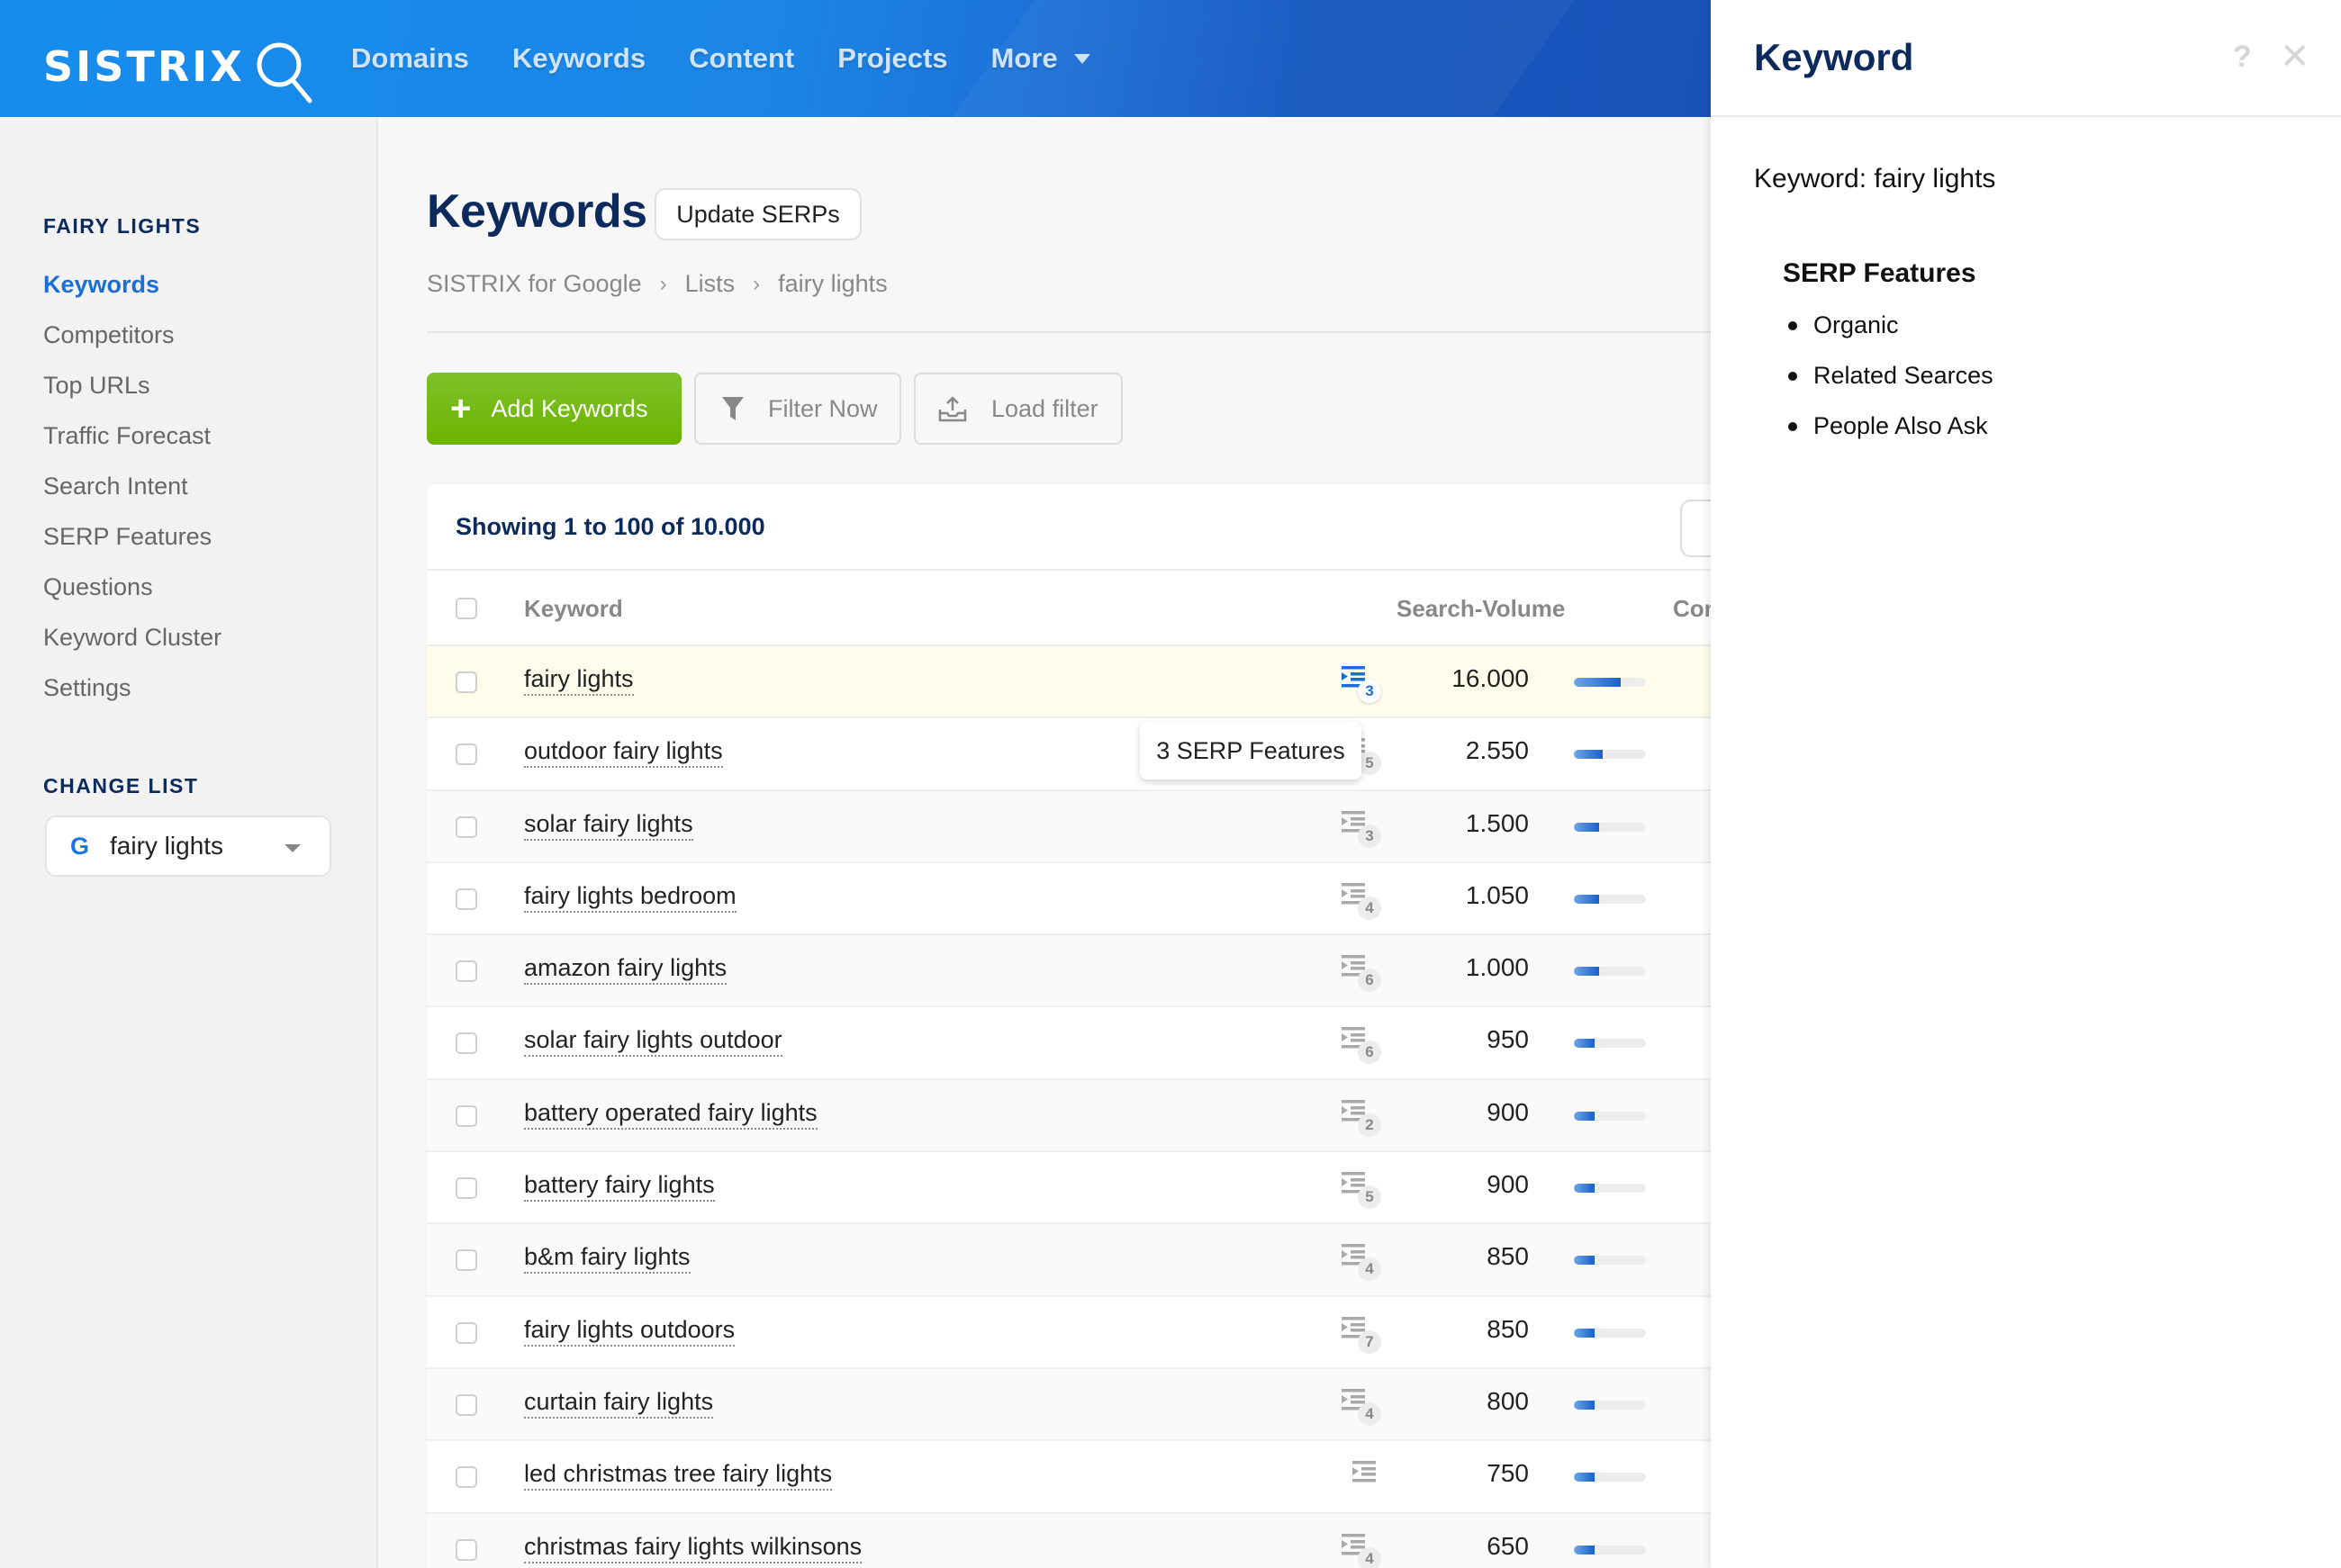 This screenshot has height=1568, width=2341. I want to click on sidebar-item-serp-features: SERP Features, so click(132, 537).